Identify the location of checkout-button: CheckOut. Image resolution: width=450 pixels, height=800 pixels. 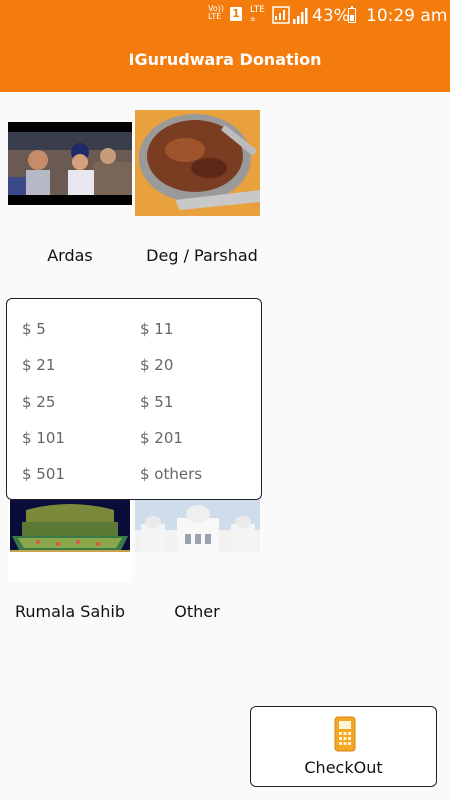
(343, 746).